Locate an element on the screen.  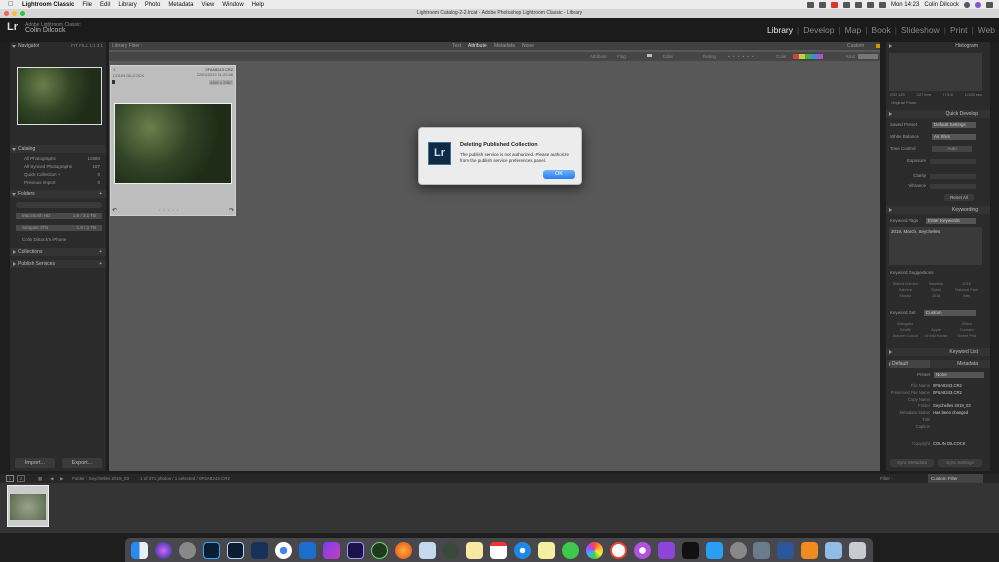
filmstrip is located at coordinates (499, 508).